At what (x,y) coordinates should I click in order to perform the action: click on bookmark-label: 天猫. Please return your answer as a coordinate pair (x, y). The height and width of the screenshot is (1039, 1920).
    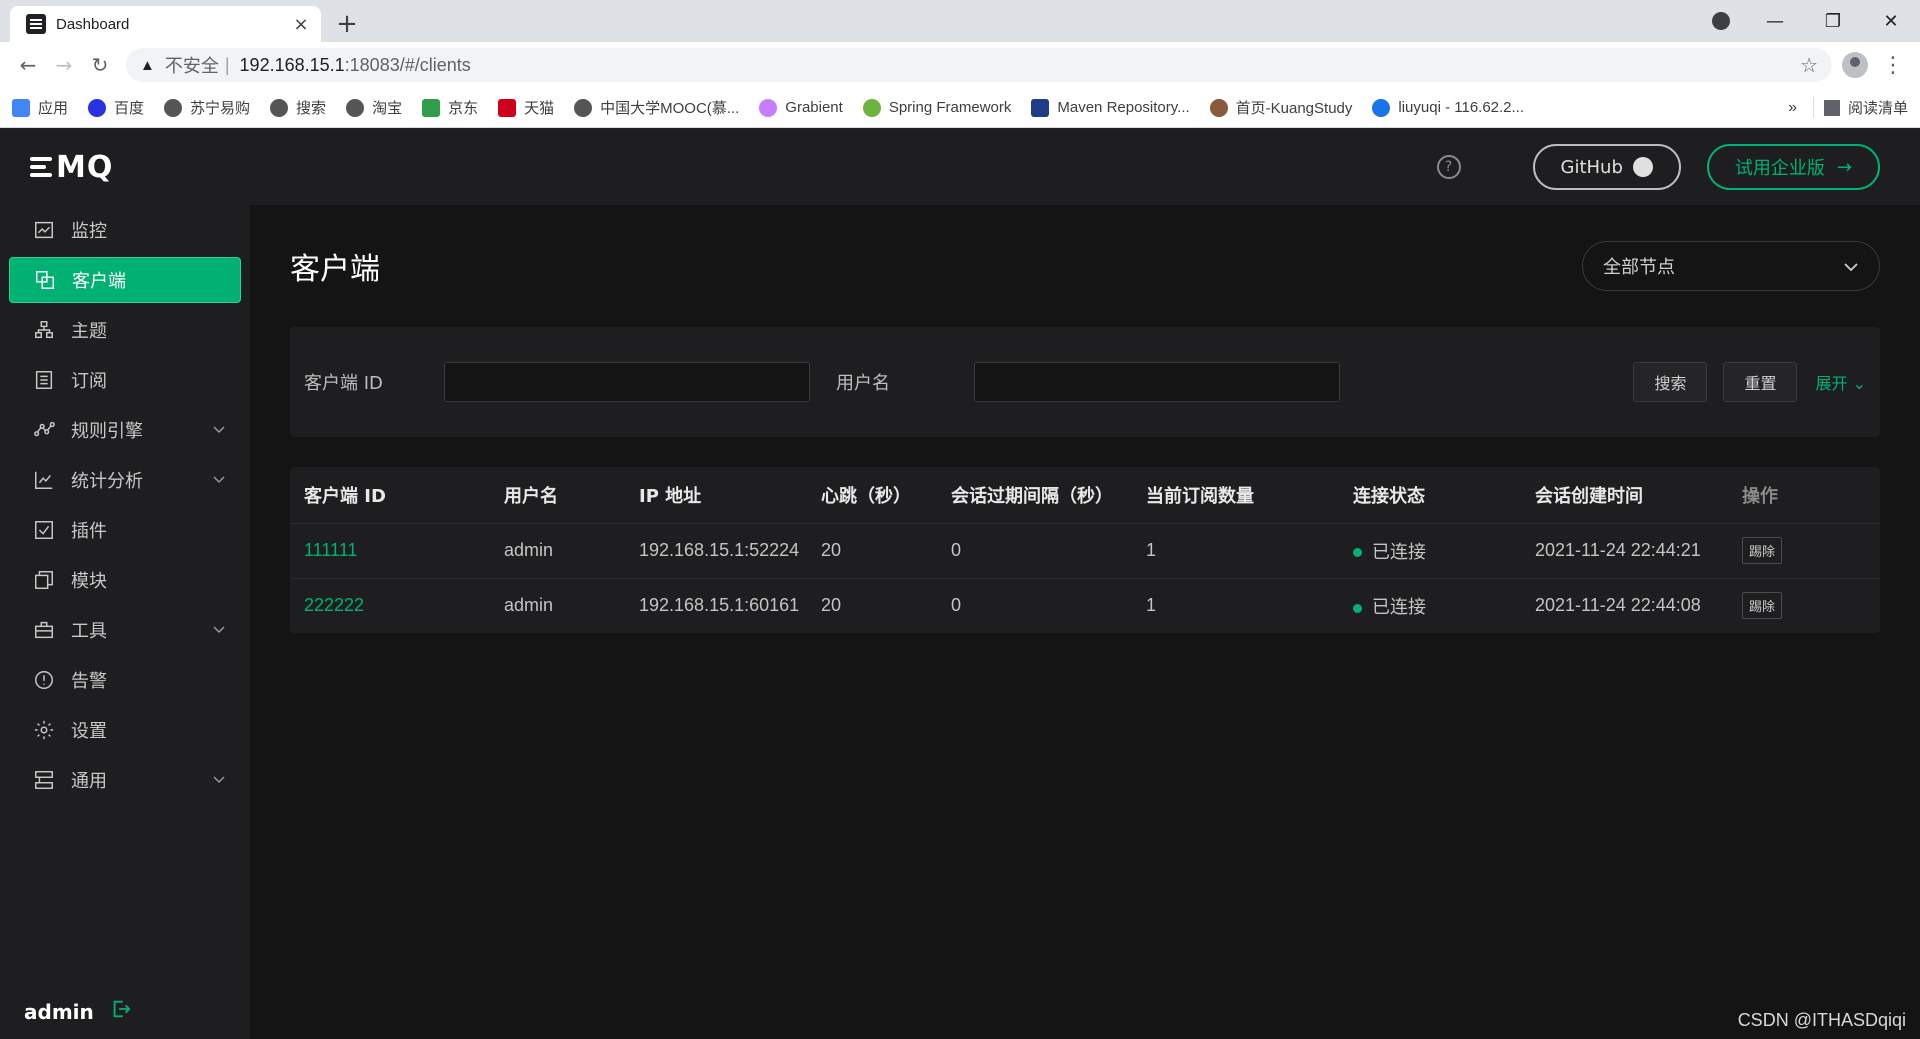
    Looking at the image, I should click on (539, 108).